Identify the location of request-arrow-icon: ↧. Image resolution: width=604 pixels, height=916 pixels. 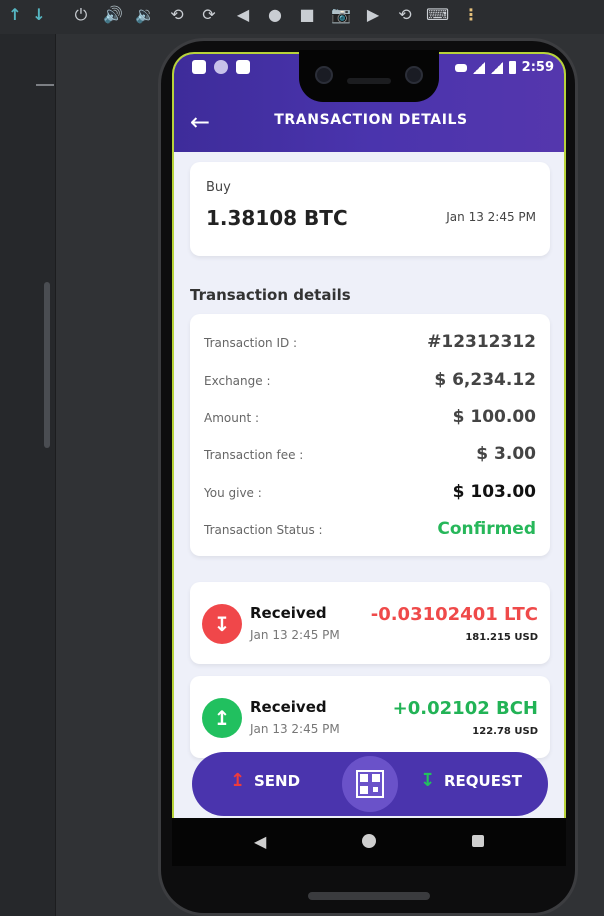
(427, 780).